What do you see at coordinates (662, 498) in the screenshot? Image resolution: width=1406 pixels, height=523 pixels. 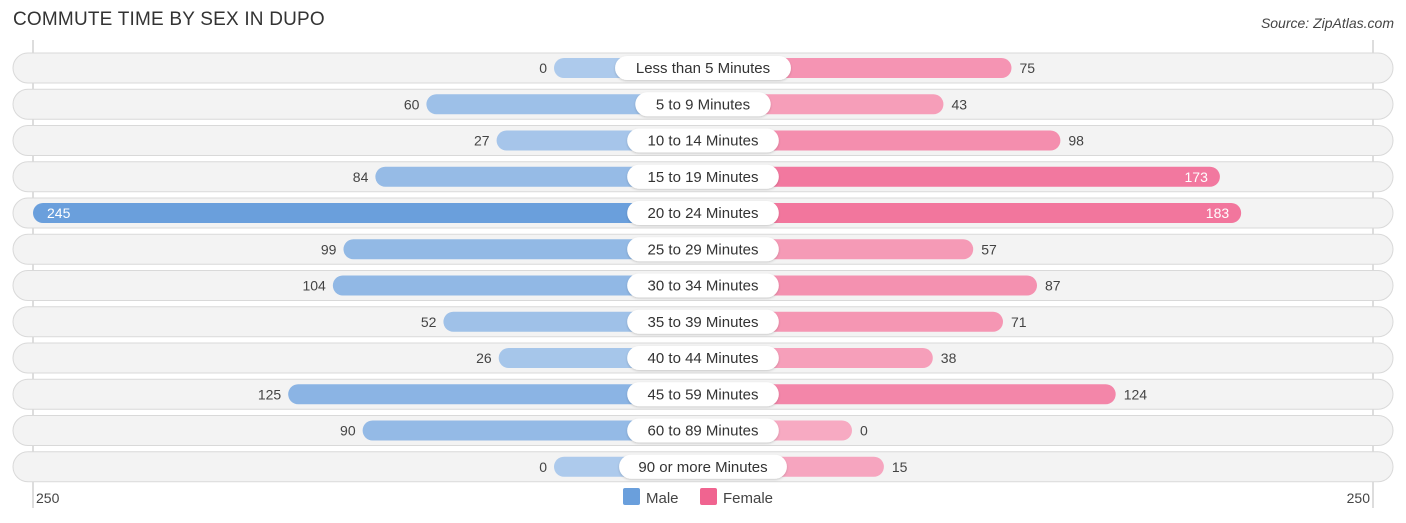 I see `legend-label-male: Male` at bounding box center [662, 498].